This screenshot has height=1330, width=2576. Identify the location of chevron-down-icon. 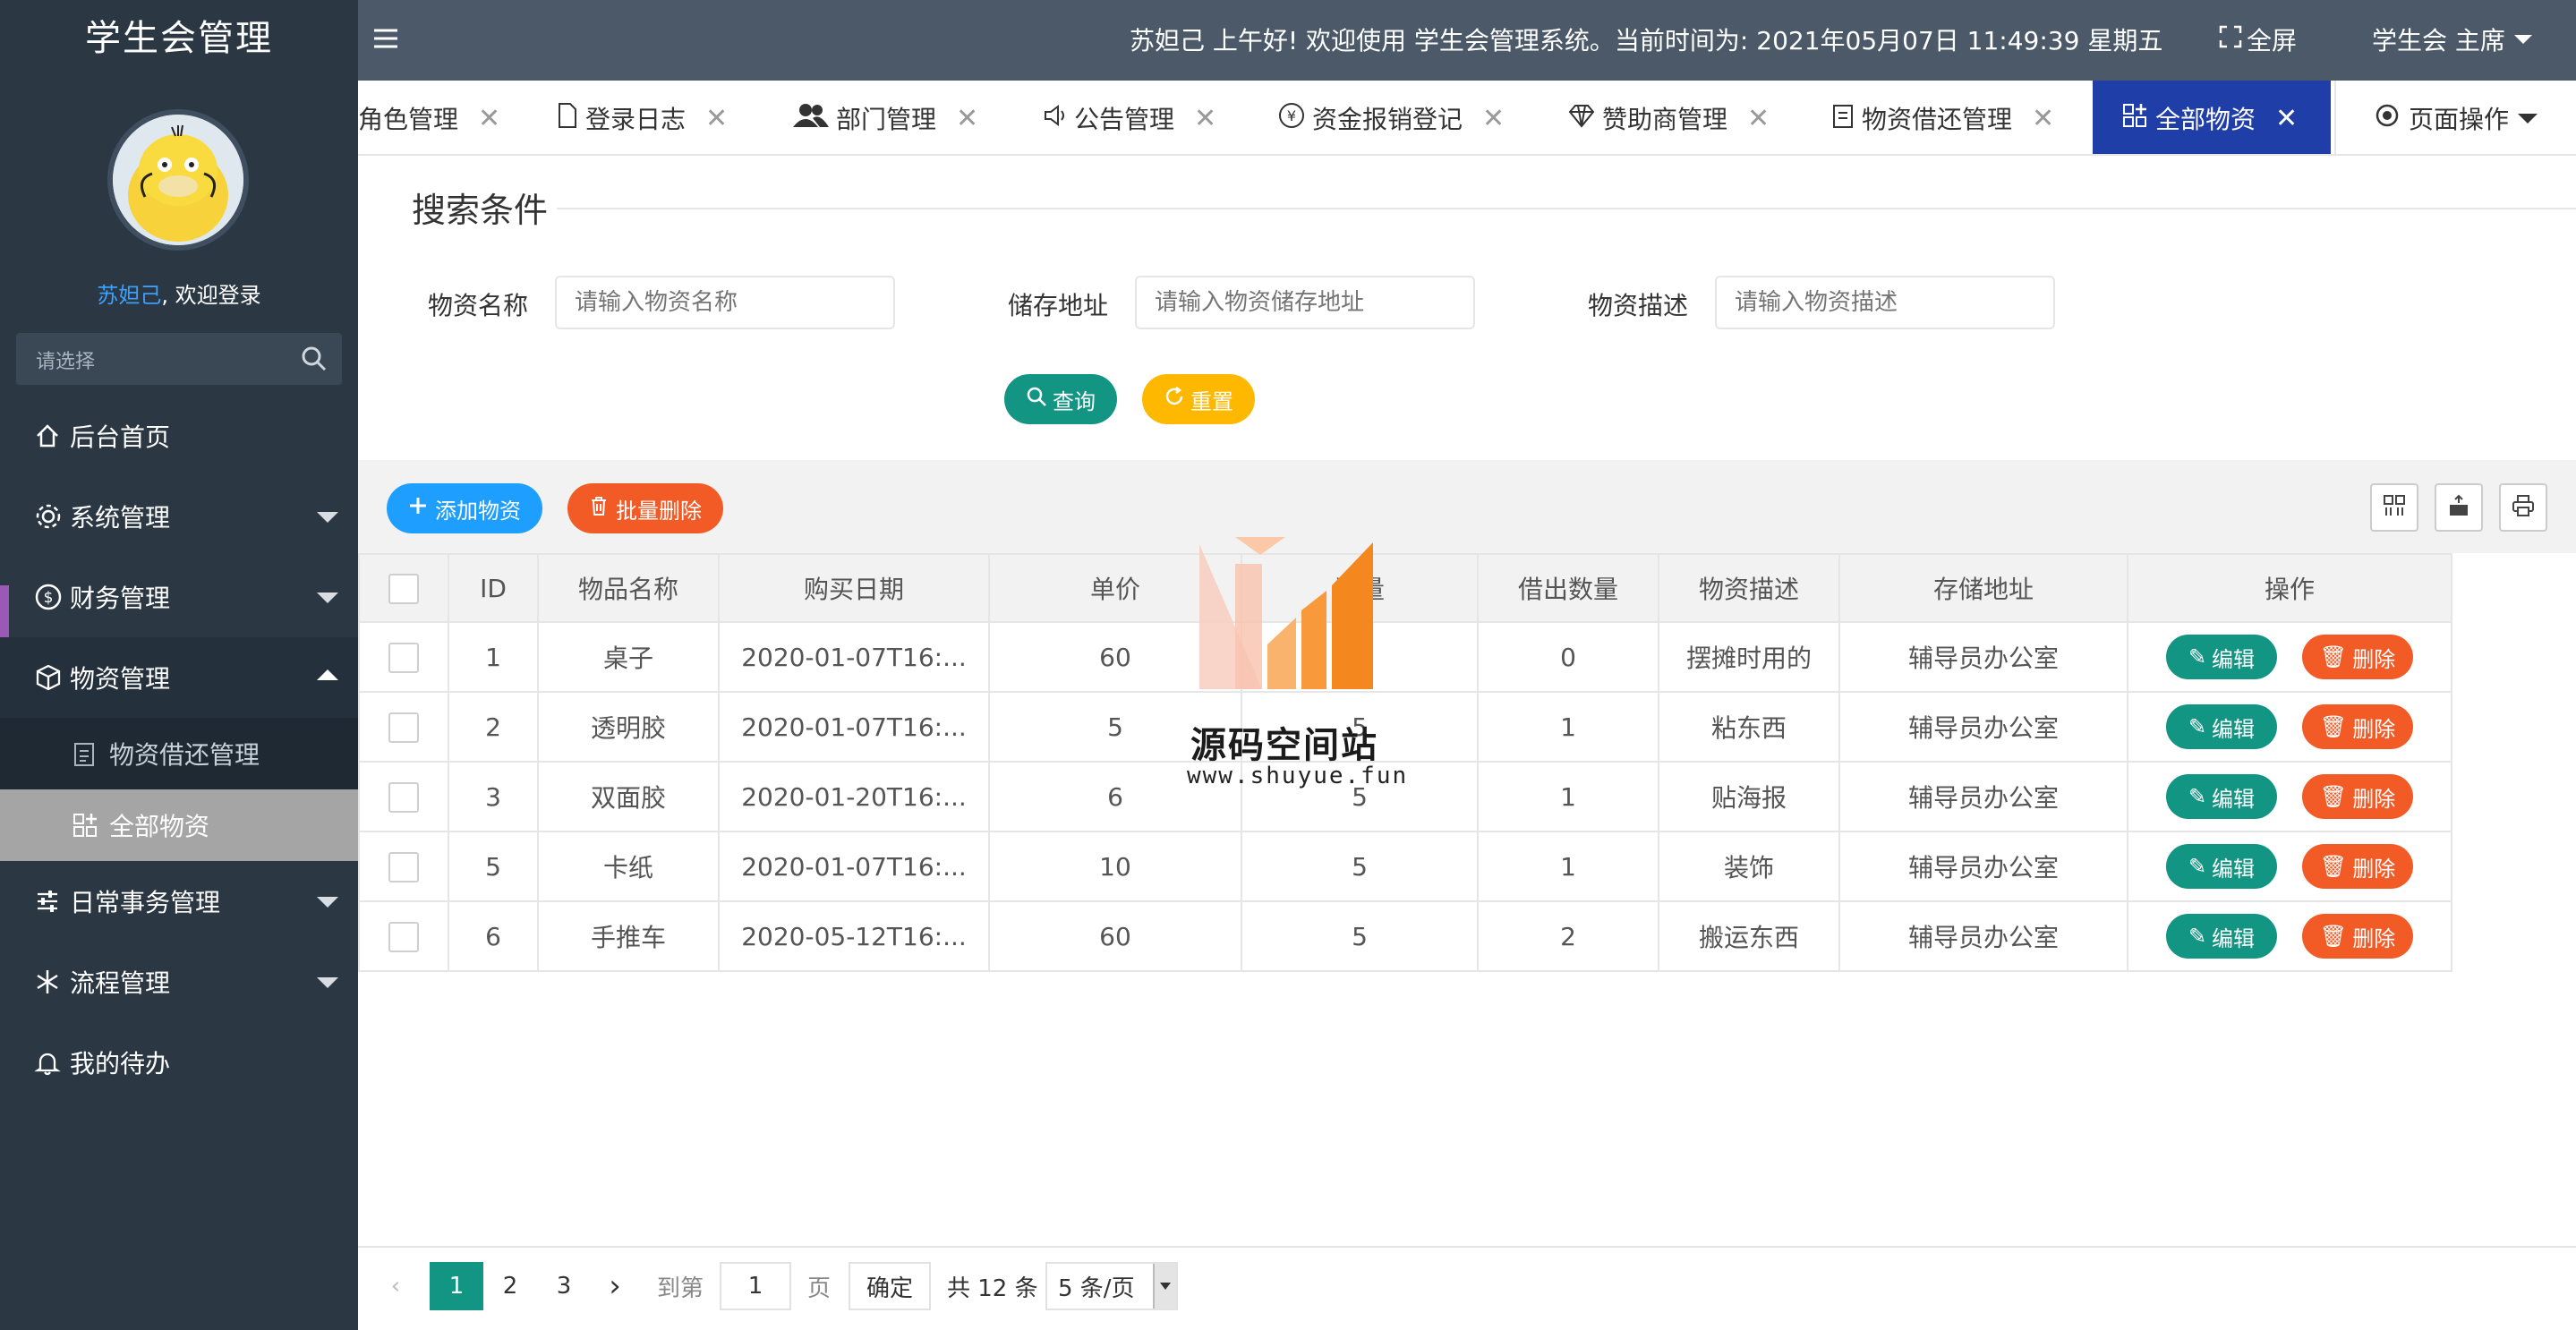
(327, 902).